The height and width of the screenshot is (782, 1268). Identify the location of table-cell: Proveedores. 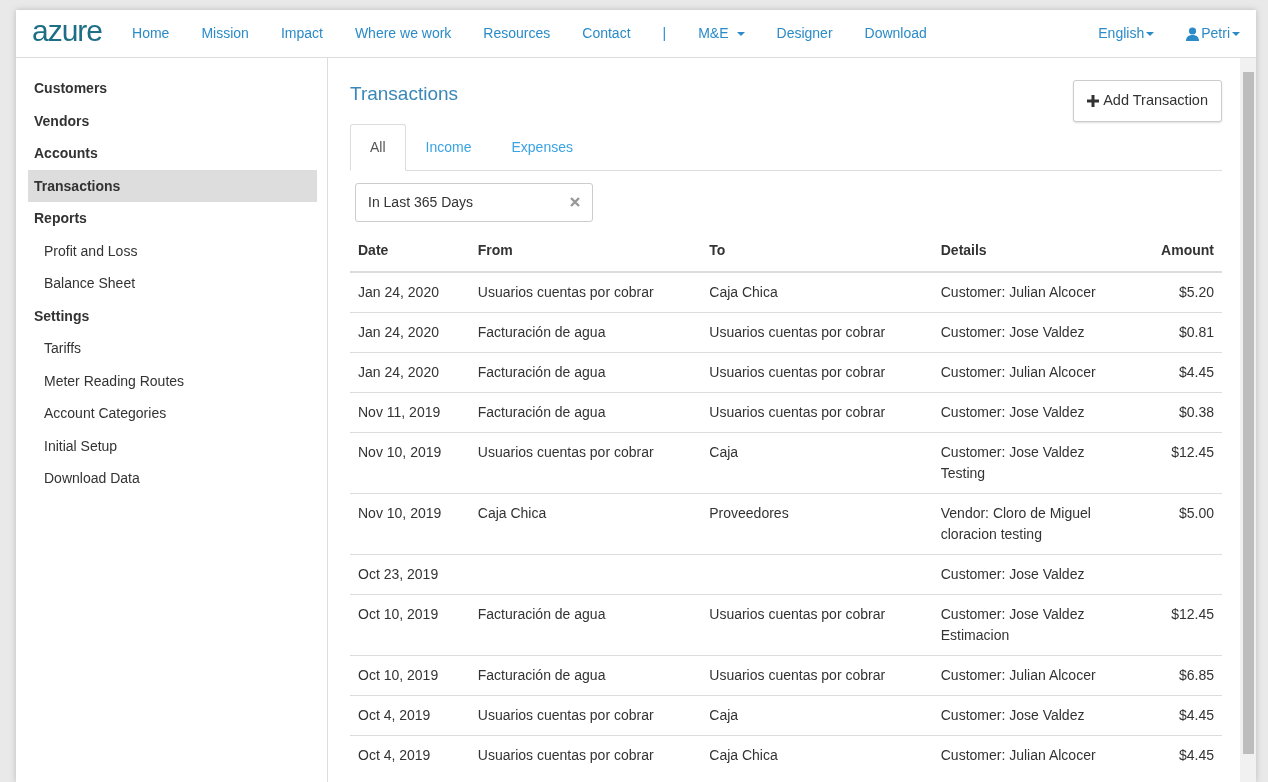
(749, 512).